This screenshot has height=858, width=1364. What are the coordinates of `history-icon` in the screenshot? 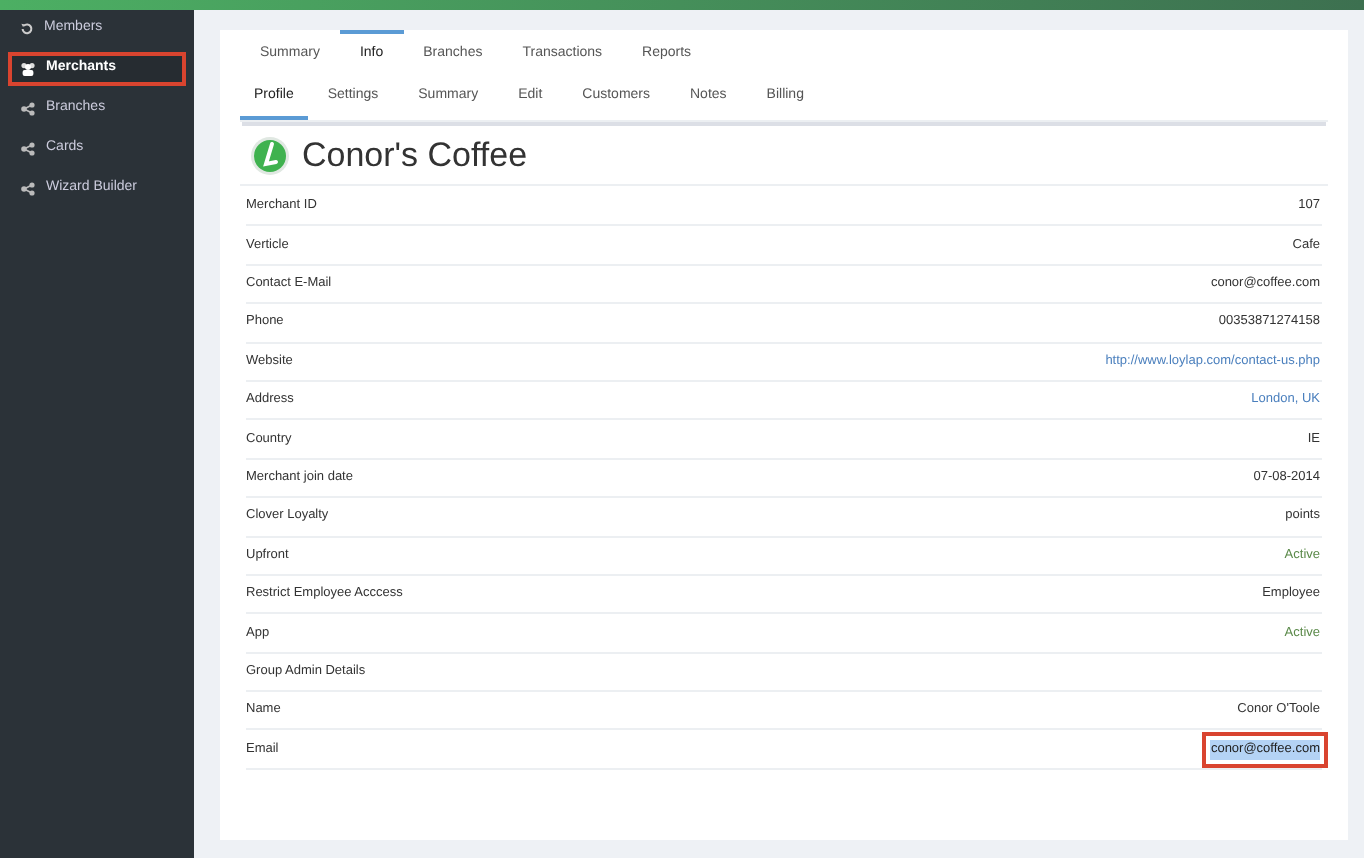 It's located at (27, 29).